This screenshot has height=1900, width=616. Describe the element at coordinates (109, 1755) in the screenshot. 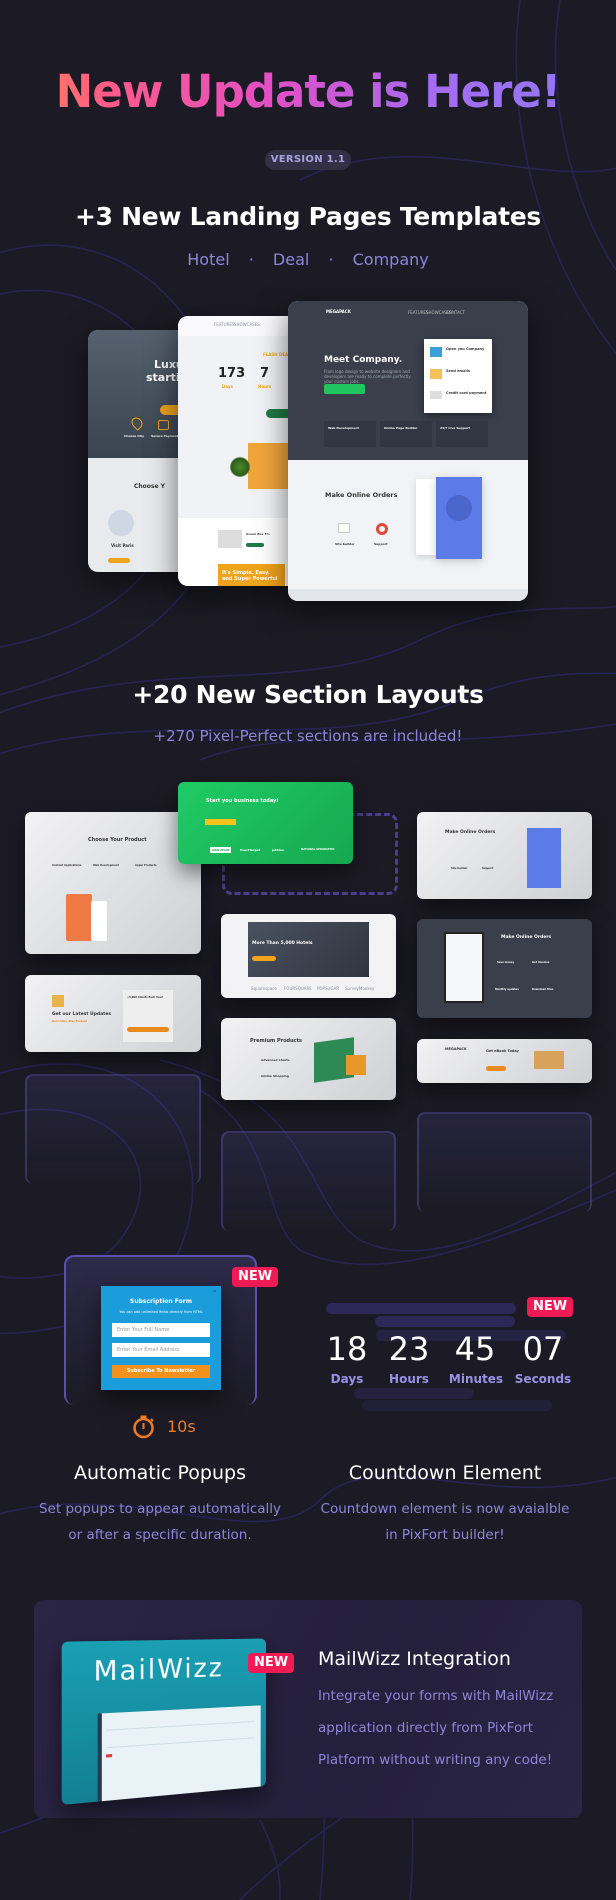

I see `dashboard-flag` at that location.